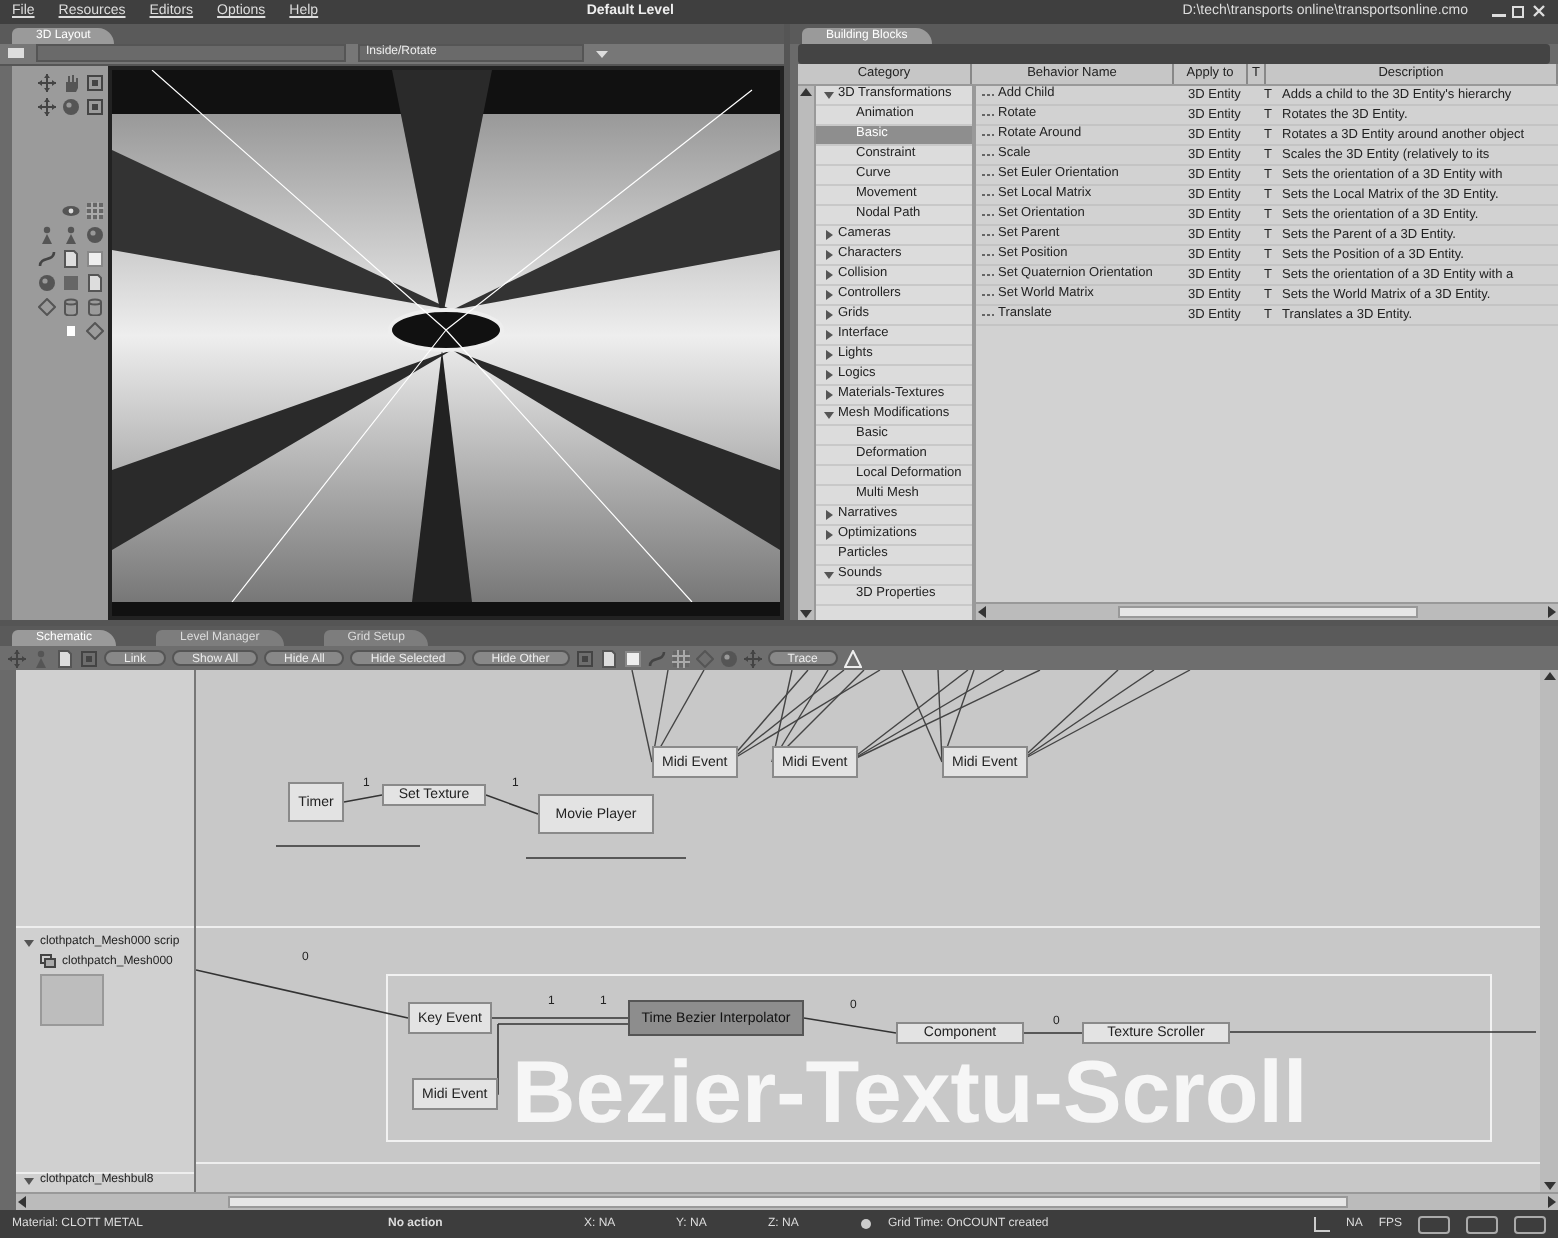 The height and width of the screenshot is (1238, 1558). I want to click on mesh-object-icon, so click(48, 961).